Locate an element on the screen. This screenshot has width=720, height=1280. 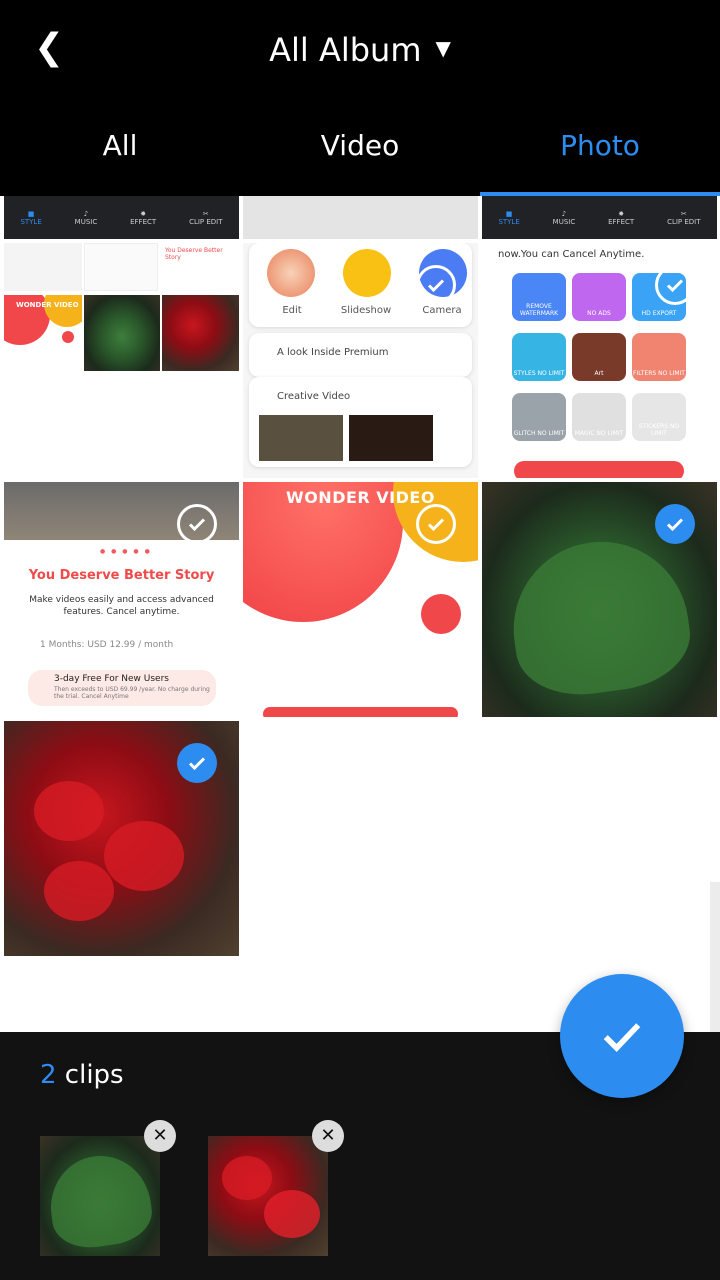
carousel-dots: ● ● ● ● ● is located at coordinates (126, 551).